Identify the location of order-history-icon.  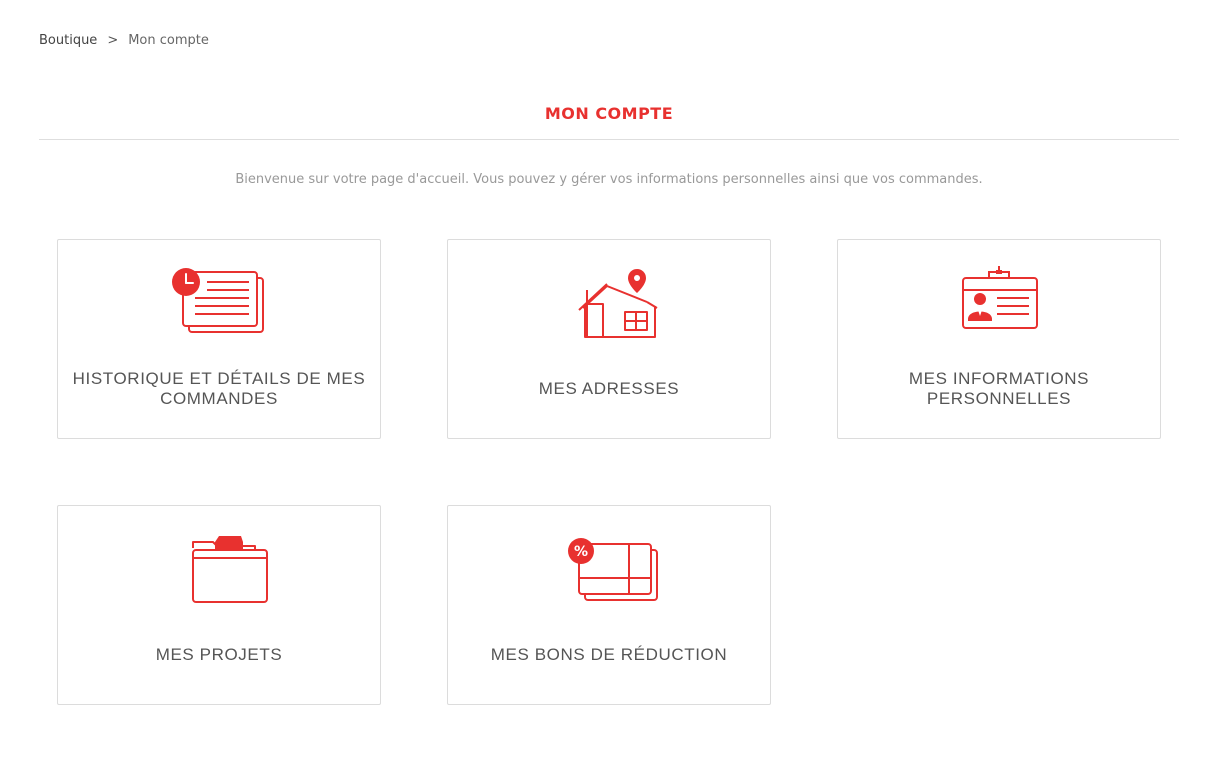
(218, 300).